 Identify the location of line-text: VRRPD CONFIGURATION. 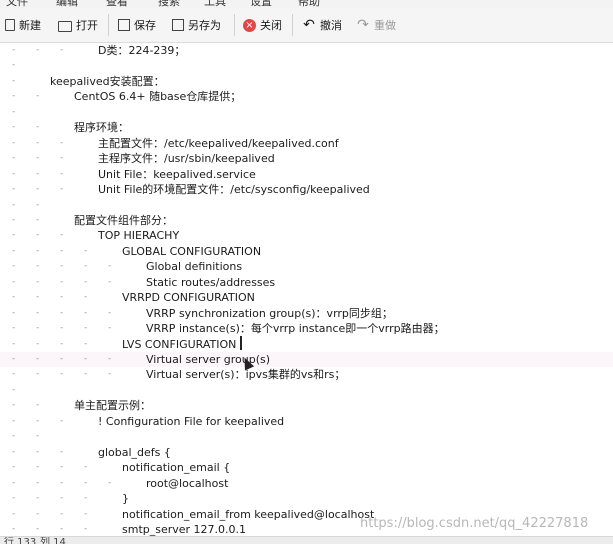
(188, 298).